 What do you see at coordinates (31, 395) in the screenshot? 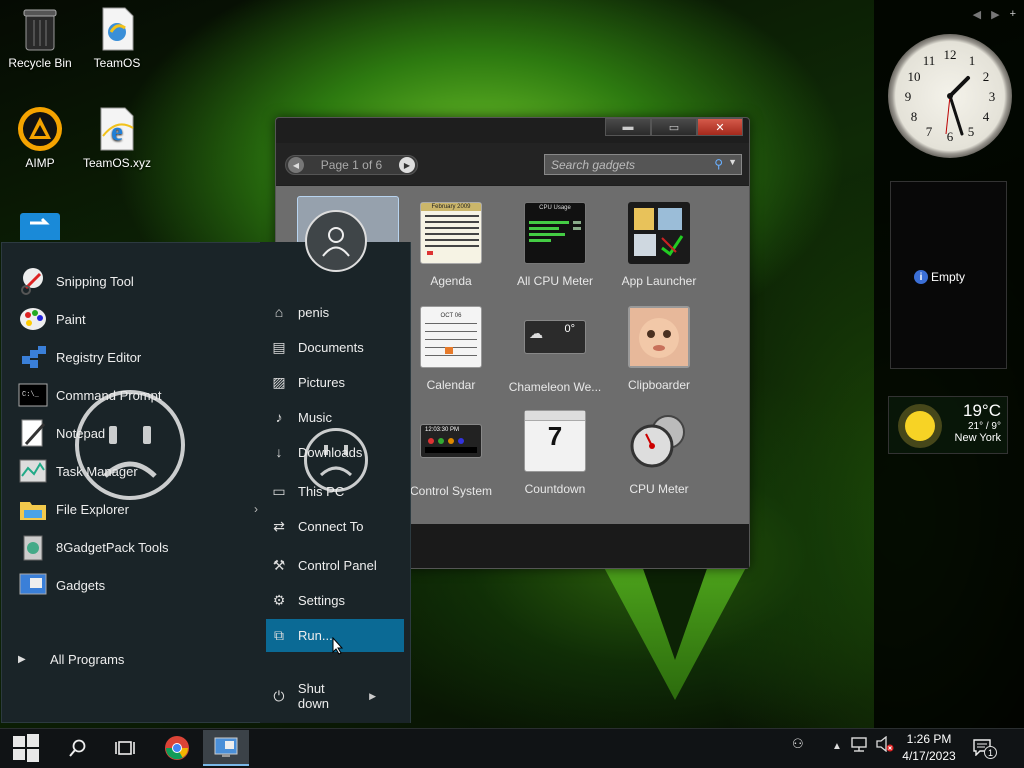
I see `svg-text: C:\_` at bounding box center [31, 395].